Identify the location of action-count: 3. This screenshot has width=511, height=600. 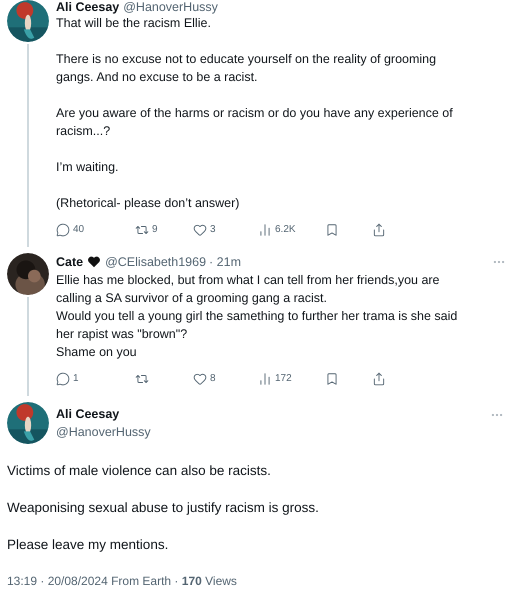
(213, 230).